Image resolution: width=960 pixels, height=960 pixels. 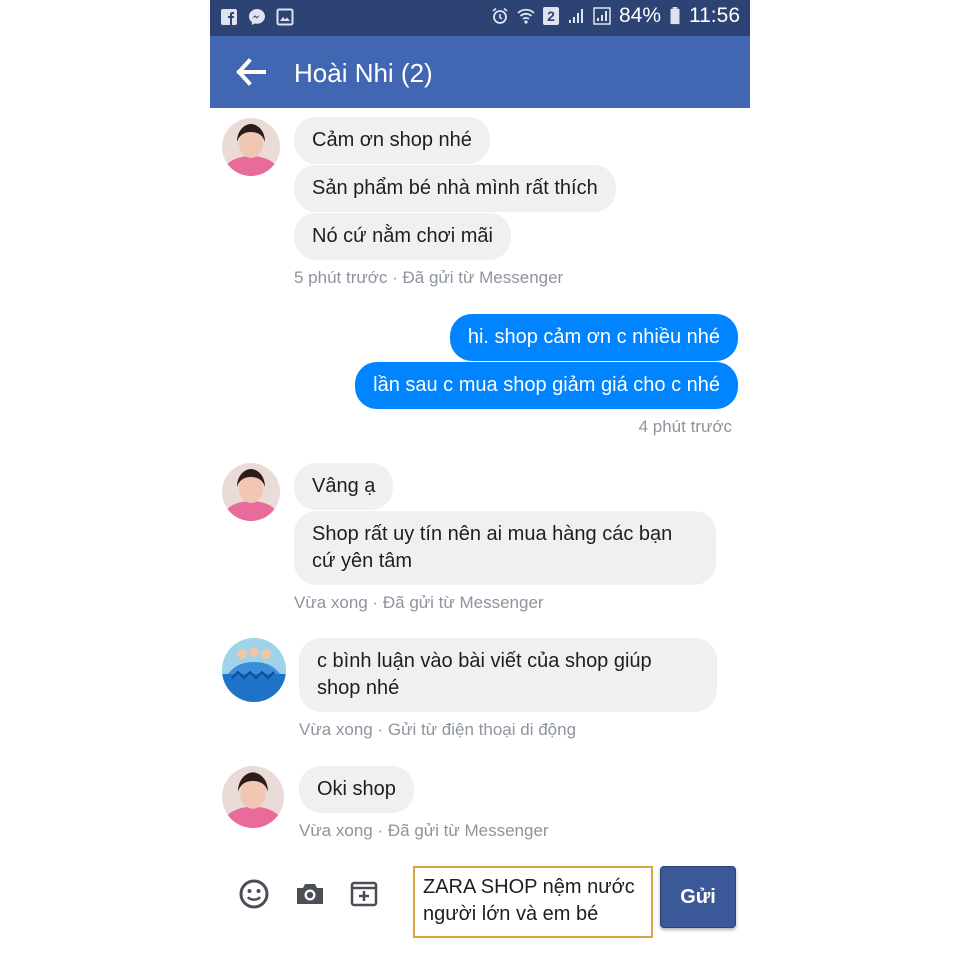 What do you see at coordinates (685, 426) in the screenshot?
I see `message-meta: 4 phút trước` at bounding box center [685, 426].